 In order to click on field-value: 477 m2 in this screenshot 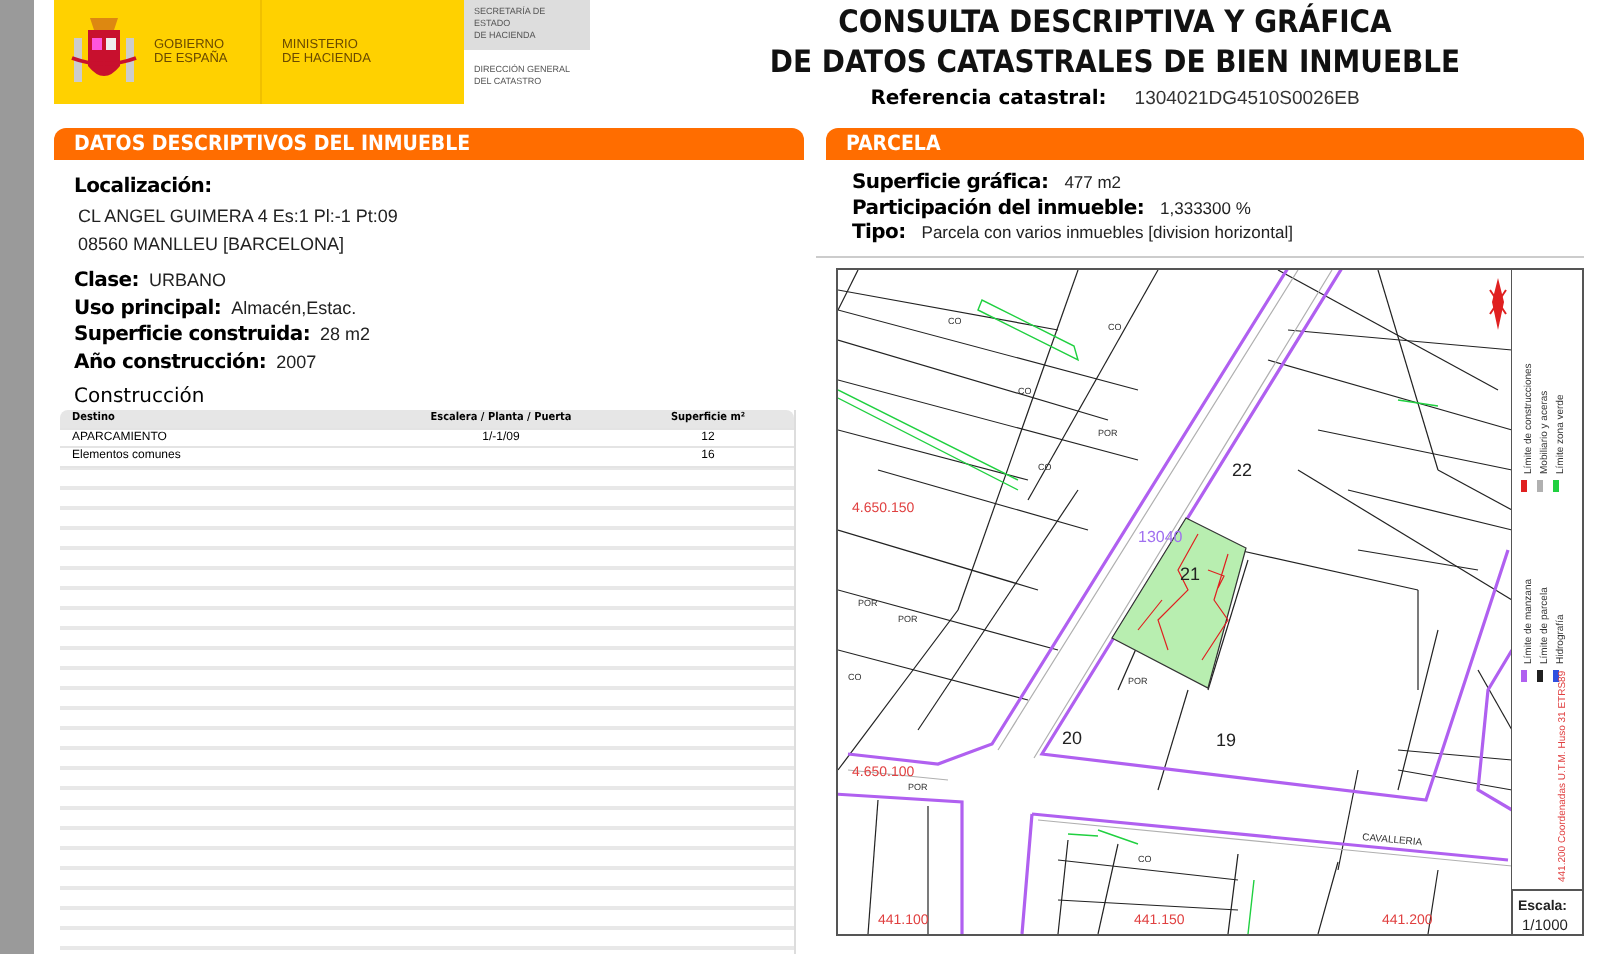, I will do `click(1093, 182)`.